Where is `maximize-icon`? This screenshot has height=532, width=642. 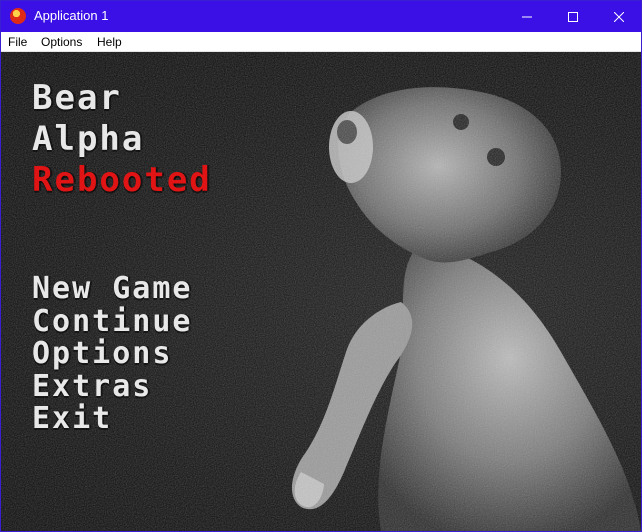 maximize-icon is located at coordinates (573, 16).